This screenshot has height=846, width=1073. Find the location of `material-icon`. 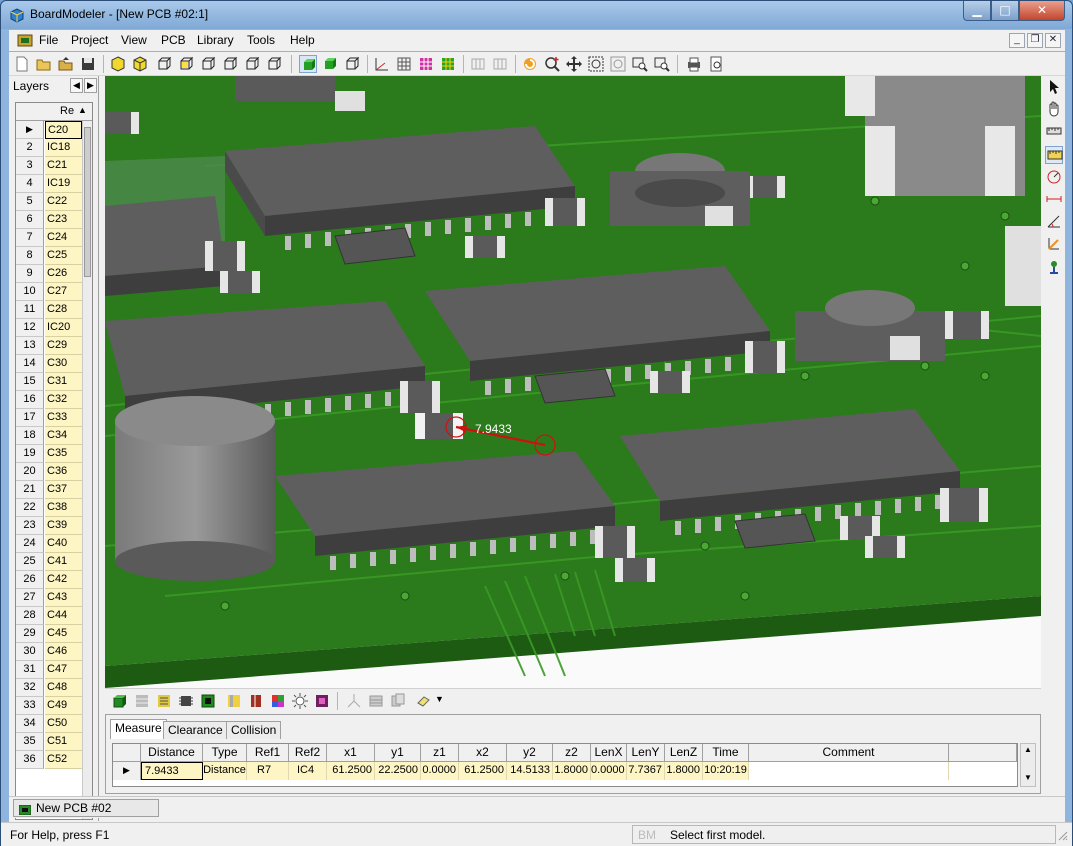

material-icon is located at coordinates (322, 701).